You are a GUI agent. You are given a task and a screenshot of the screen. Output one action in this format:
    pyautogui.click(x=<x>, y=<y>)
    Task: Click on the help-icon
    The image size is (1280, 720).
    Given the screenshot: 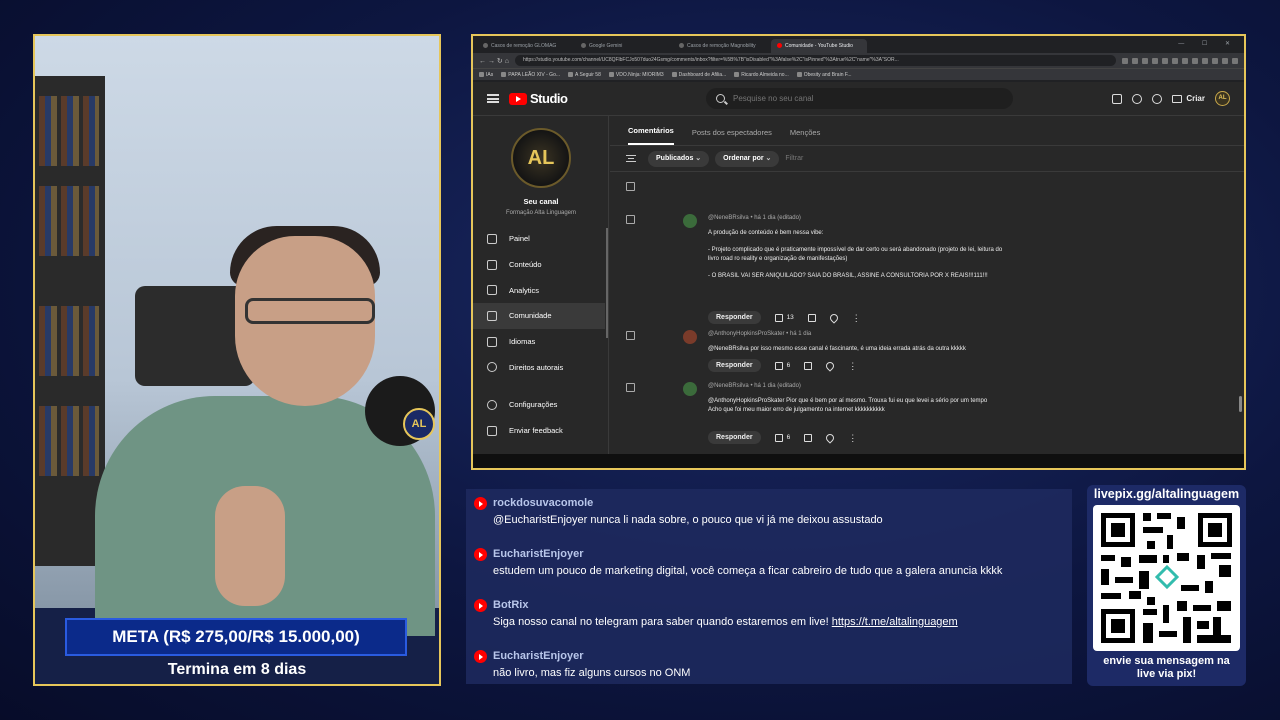 What is the action you would take?
    pyautogui.click(x=1137, y=98)
    